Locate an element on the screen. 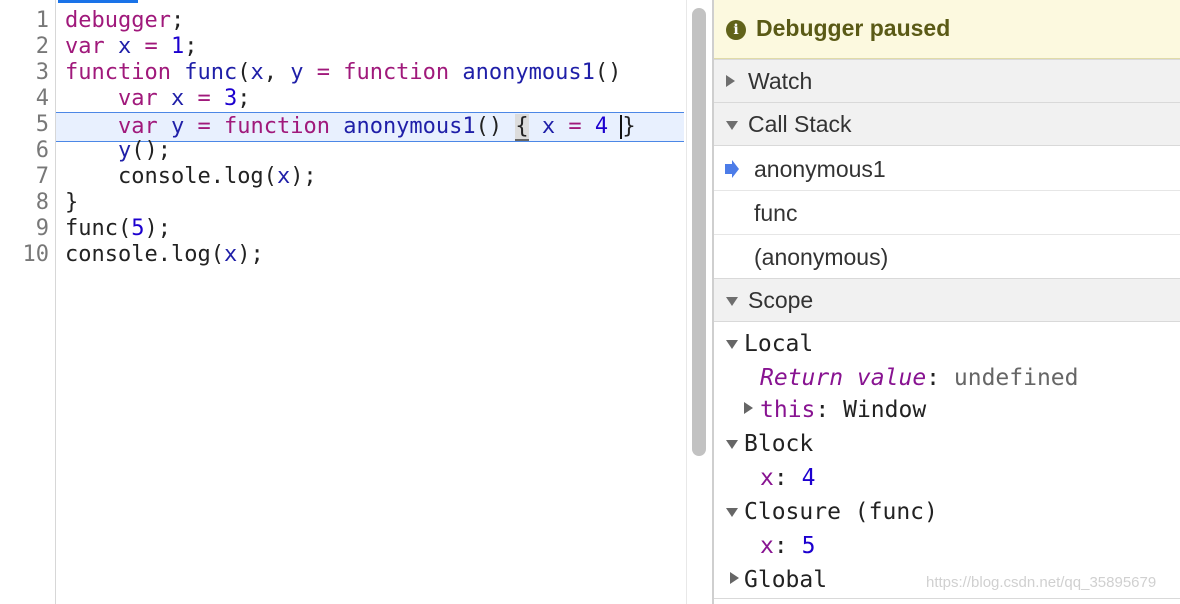 This screenshot has width=1180, height=604. code-token: 5 is located at coordinates (138, 228).